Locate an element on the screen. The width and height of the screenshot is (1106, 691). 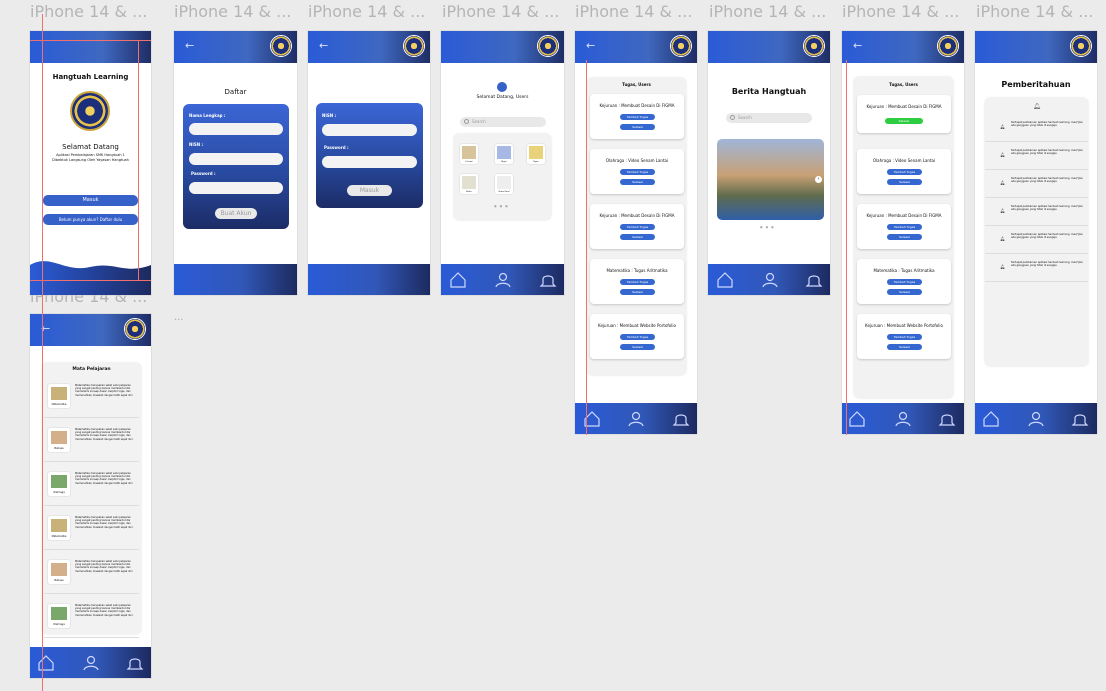
bottom-nav is located at coordinates (903, 418).